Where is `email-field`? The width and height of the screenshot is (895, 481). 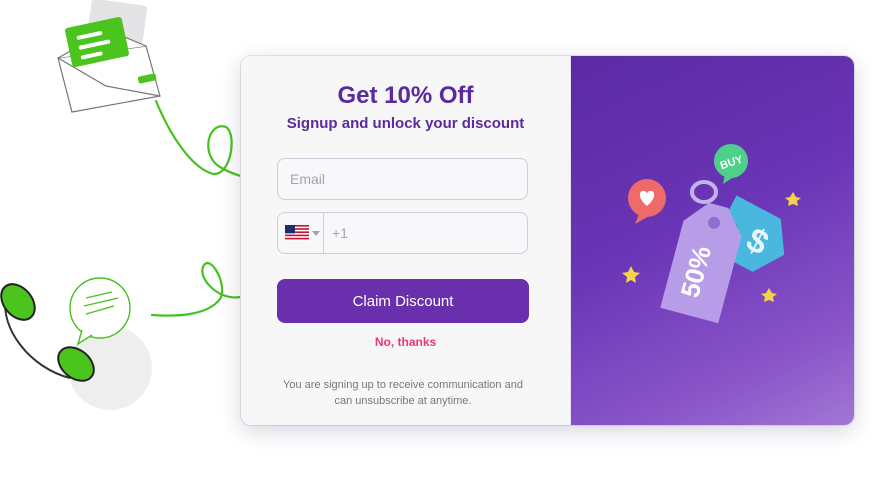
email-field is located at coordinates (402, 179).